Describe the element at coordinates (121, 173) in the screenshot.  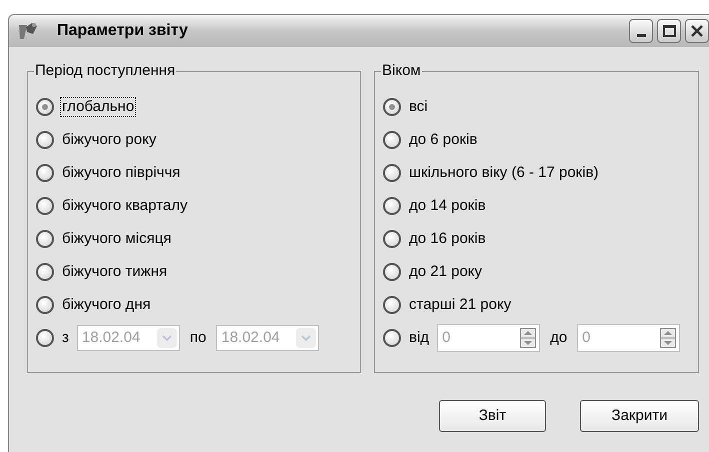
I see `option-label: біжучого півріччя` at that location.